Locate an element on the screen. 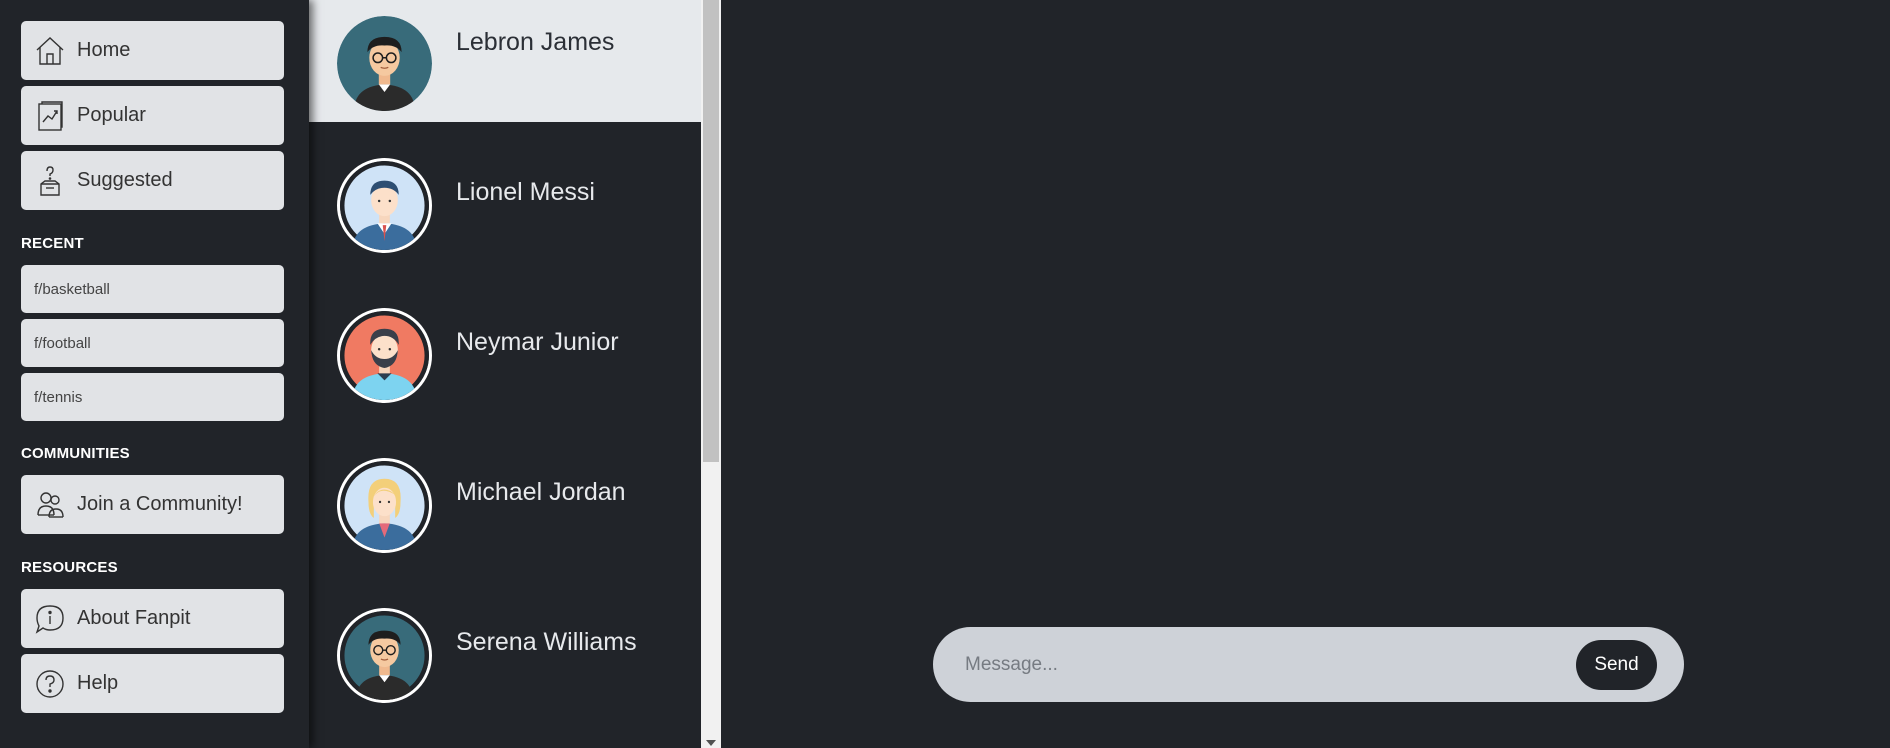  home-label: Home is located at coordinates (104, 50).